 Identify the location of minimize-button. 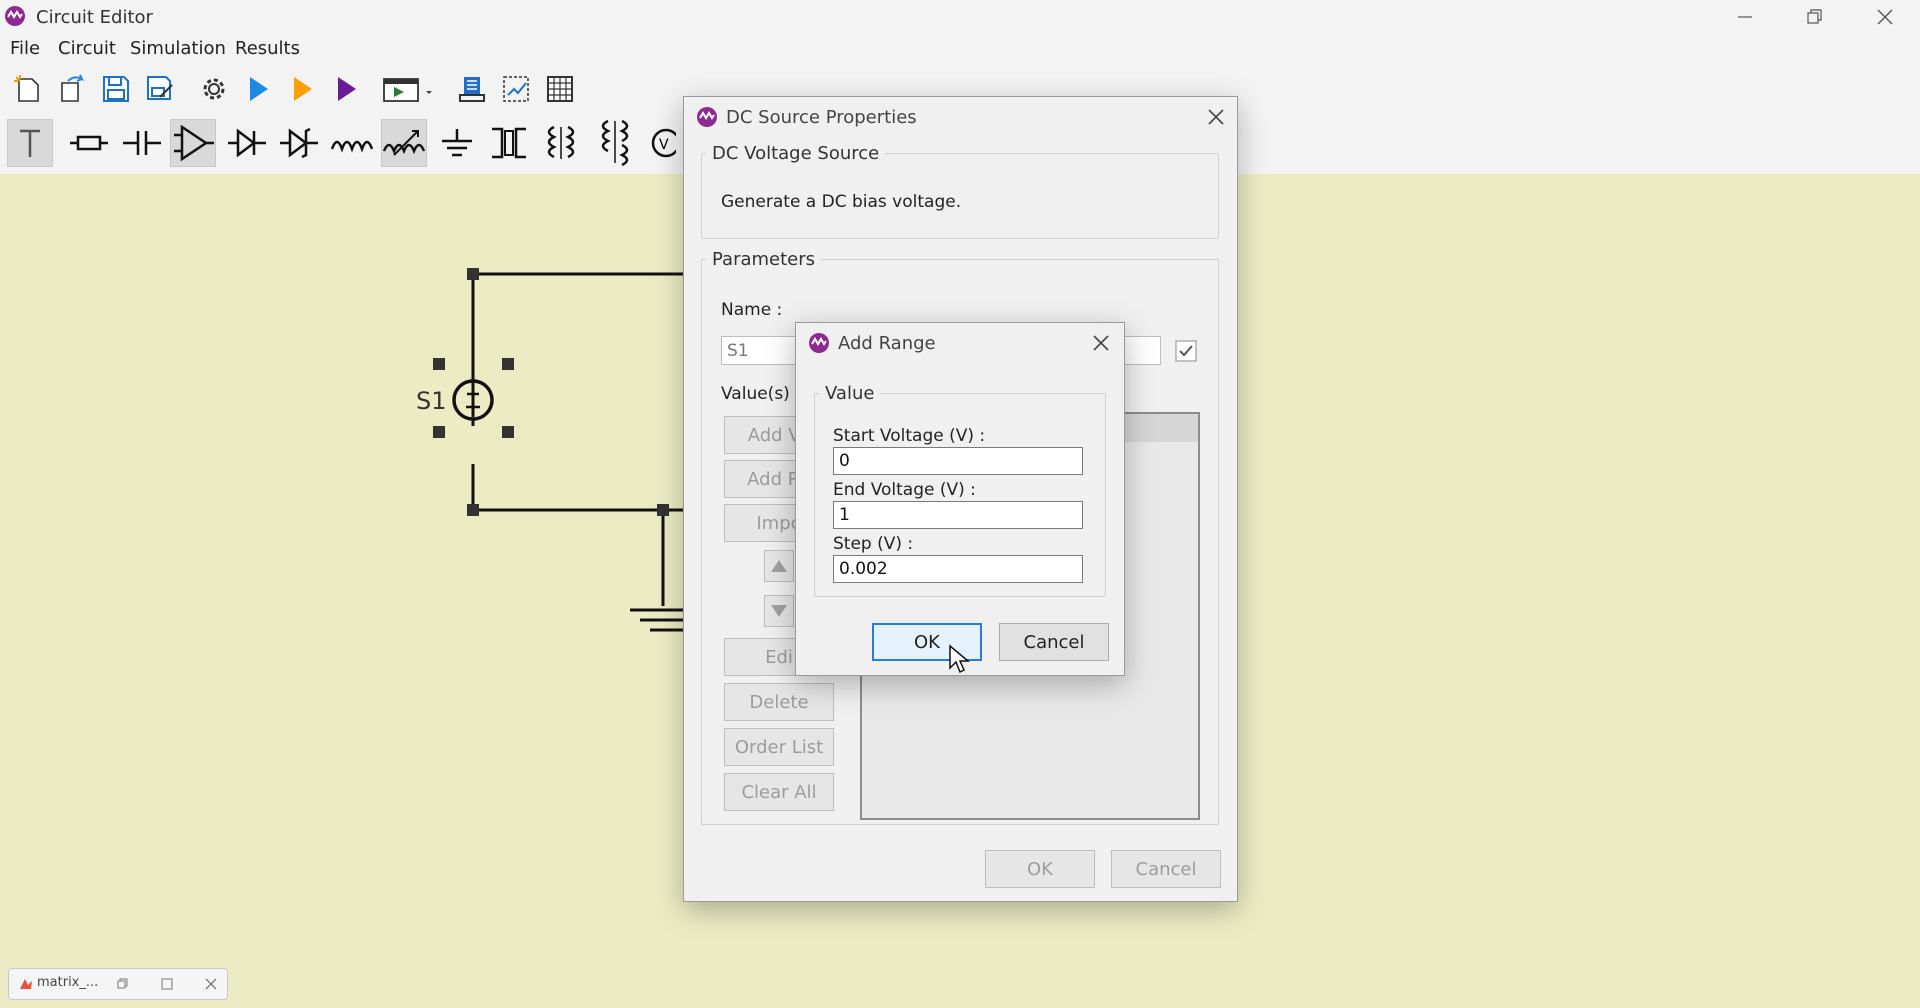
(1745, 17).